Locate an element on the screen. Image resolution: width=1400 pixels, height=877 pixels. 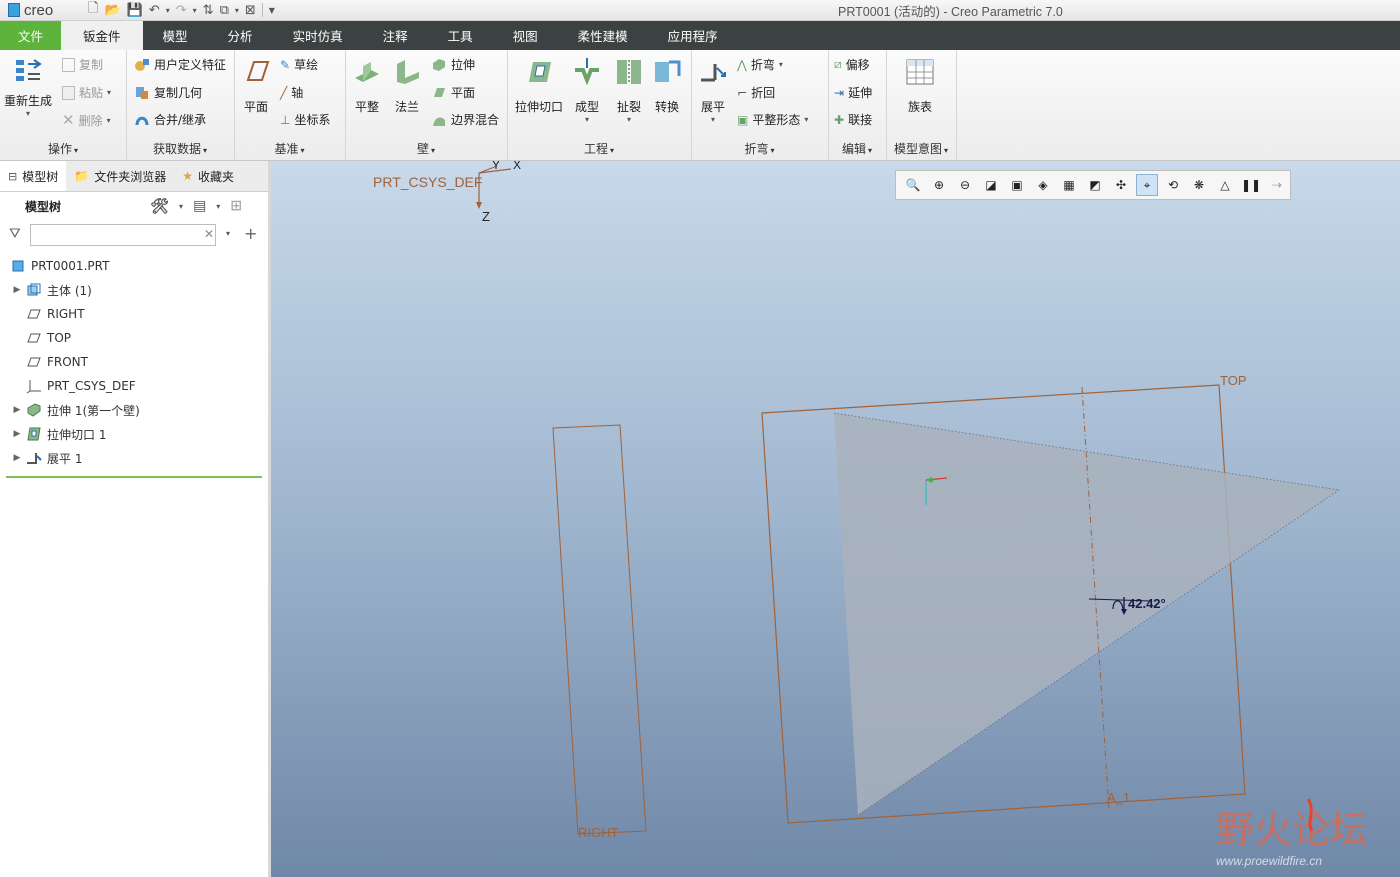
regenerate-small-icon: ⇅ is located at coordinates (208, 10).